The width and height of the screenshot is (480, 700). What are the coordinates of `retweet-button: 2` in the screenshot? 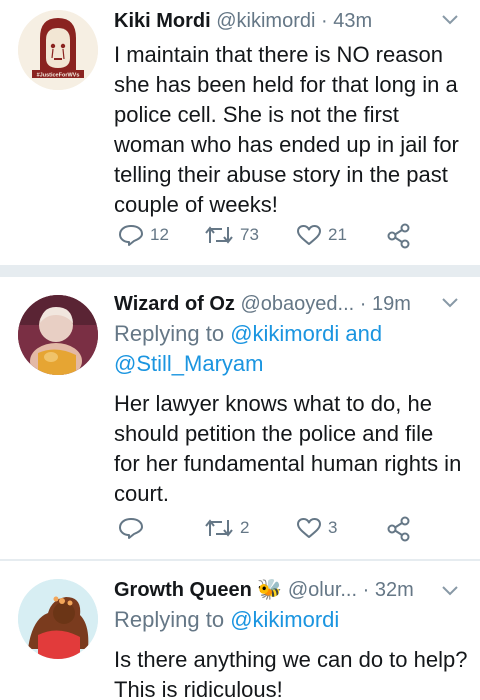 It's located at (226, 528).